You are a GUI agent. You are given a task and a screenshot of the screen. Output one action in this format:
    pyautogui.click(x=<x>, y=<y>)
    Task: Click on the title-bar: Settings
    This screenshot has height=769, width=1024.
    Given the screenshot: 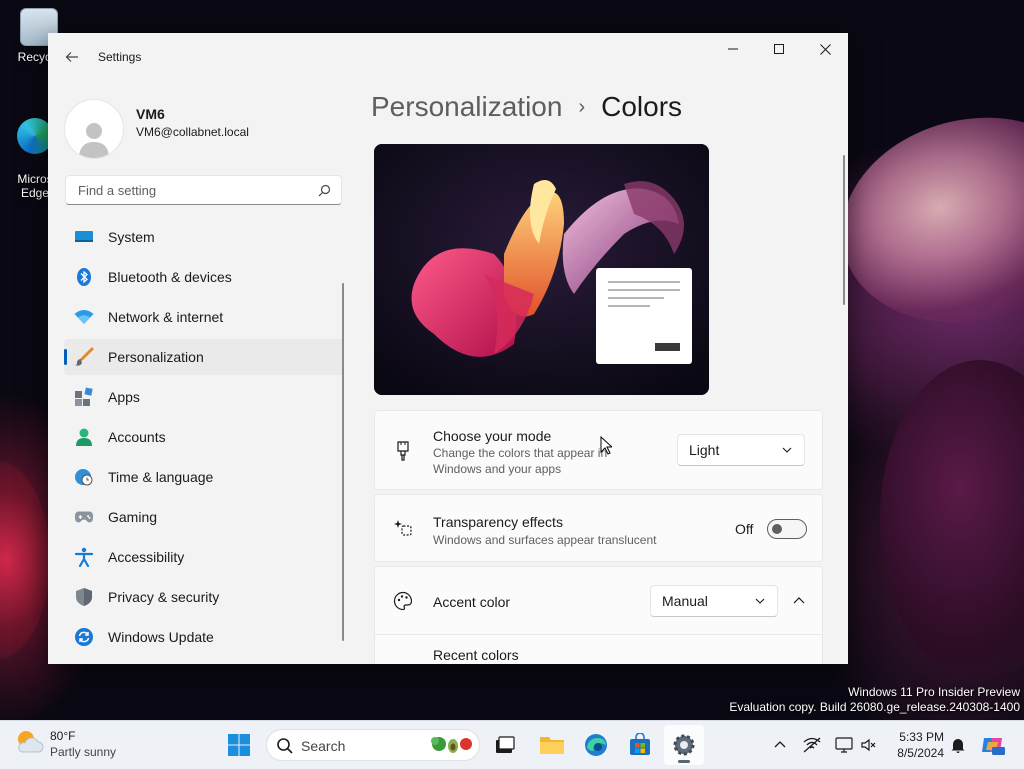 What is the action you would take?
    pyautogui.click(x=448, y=57)
    